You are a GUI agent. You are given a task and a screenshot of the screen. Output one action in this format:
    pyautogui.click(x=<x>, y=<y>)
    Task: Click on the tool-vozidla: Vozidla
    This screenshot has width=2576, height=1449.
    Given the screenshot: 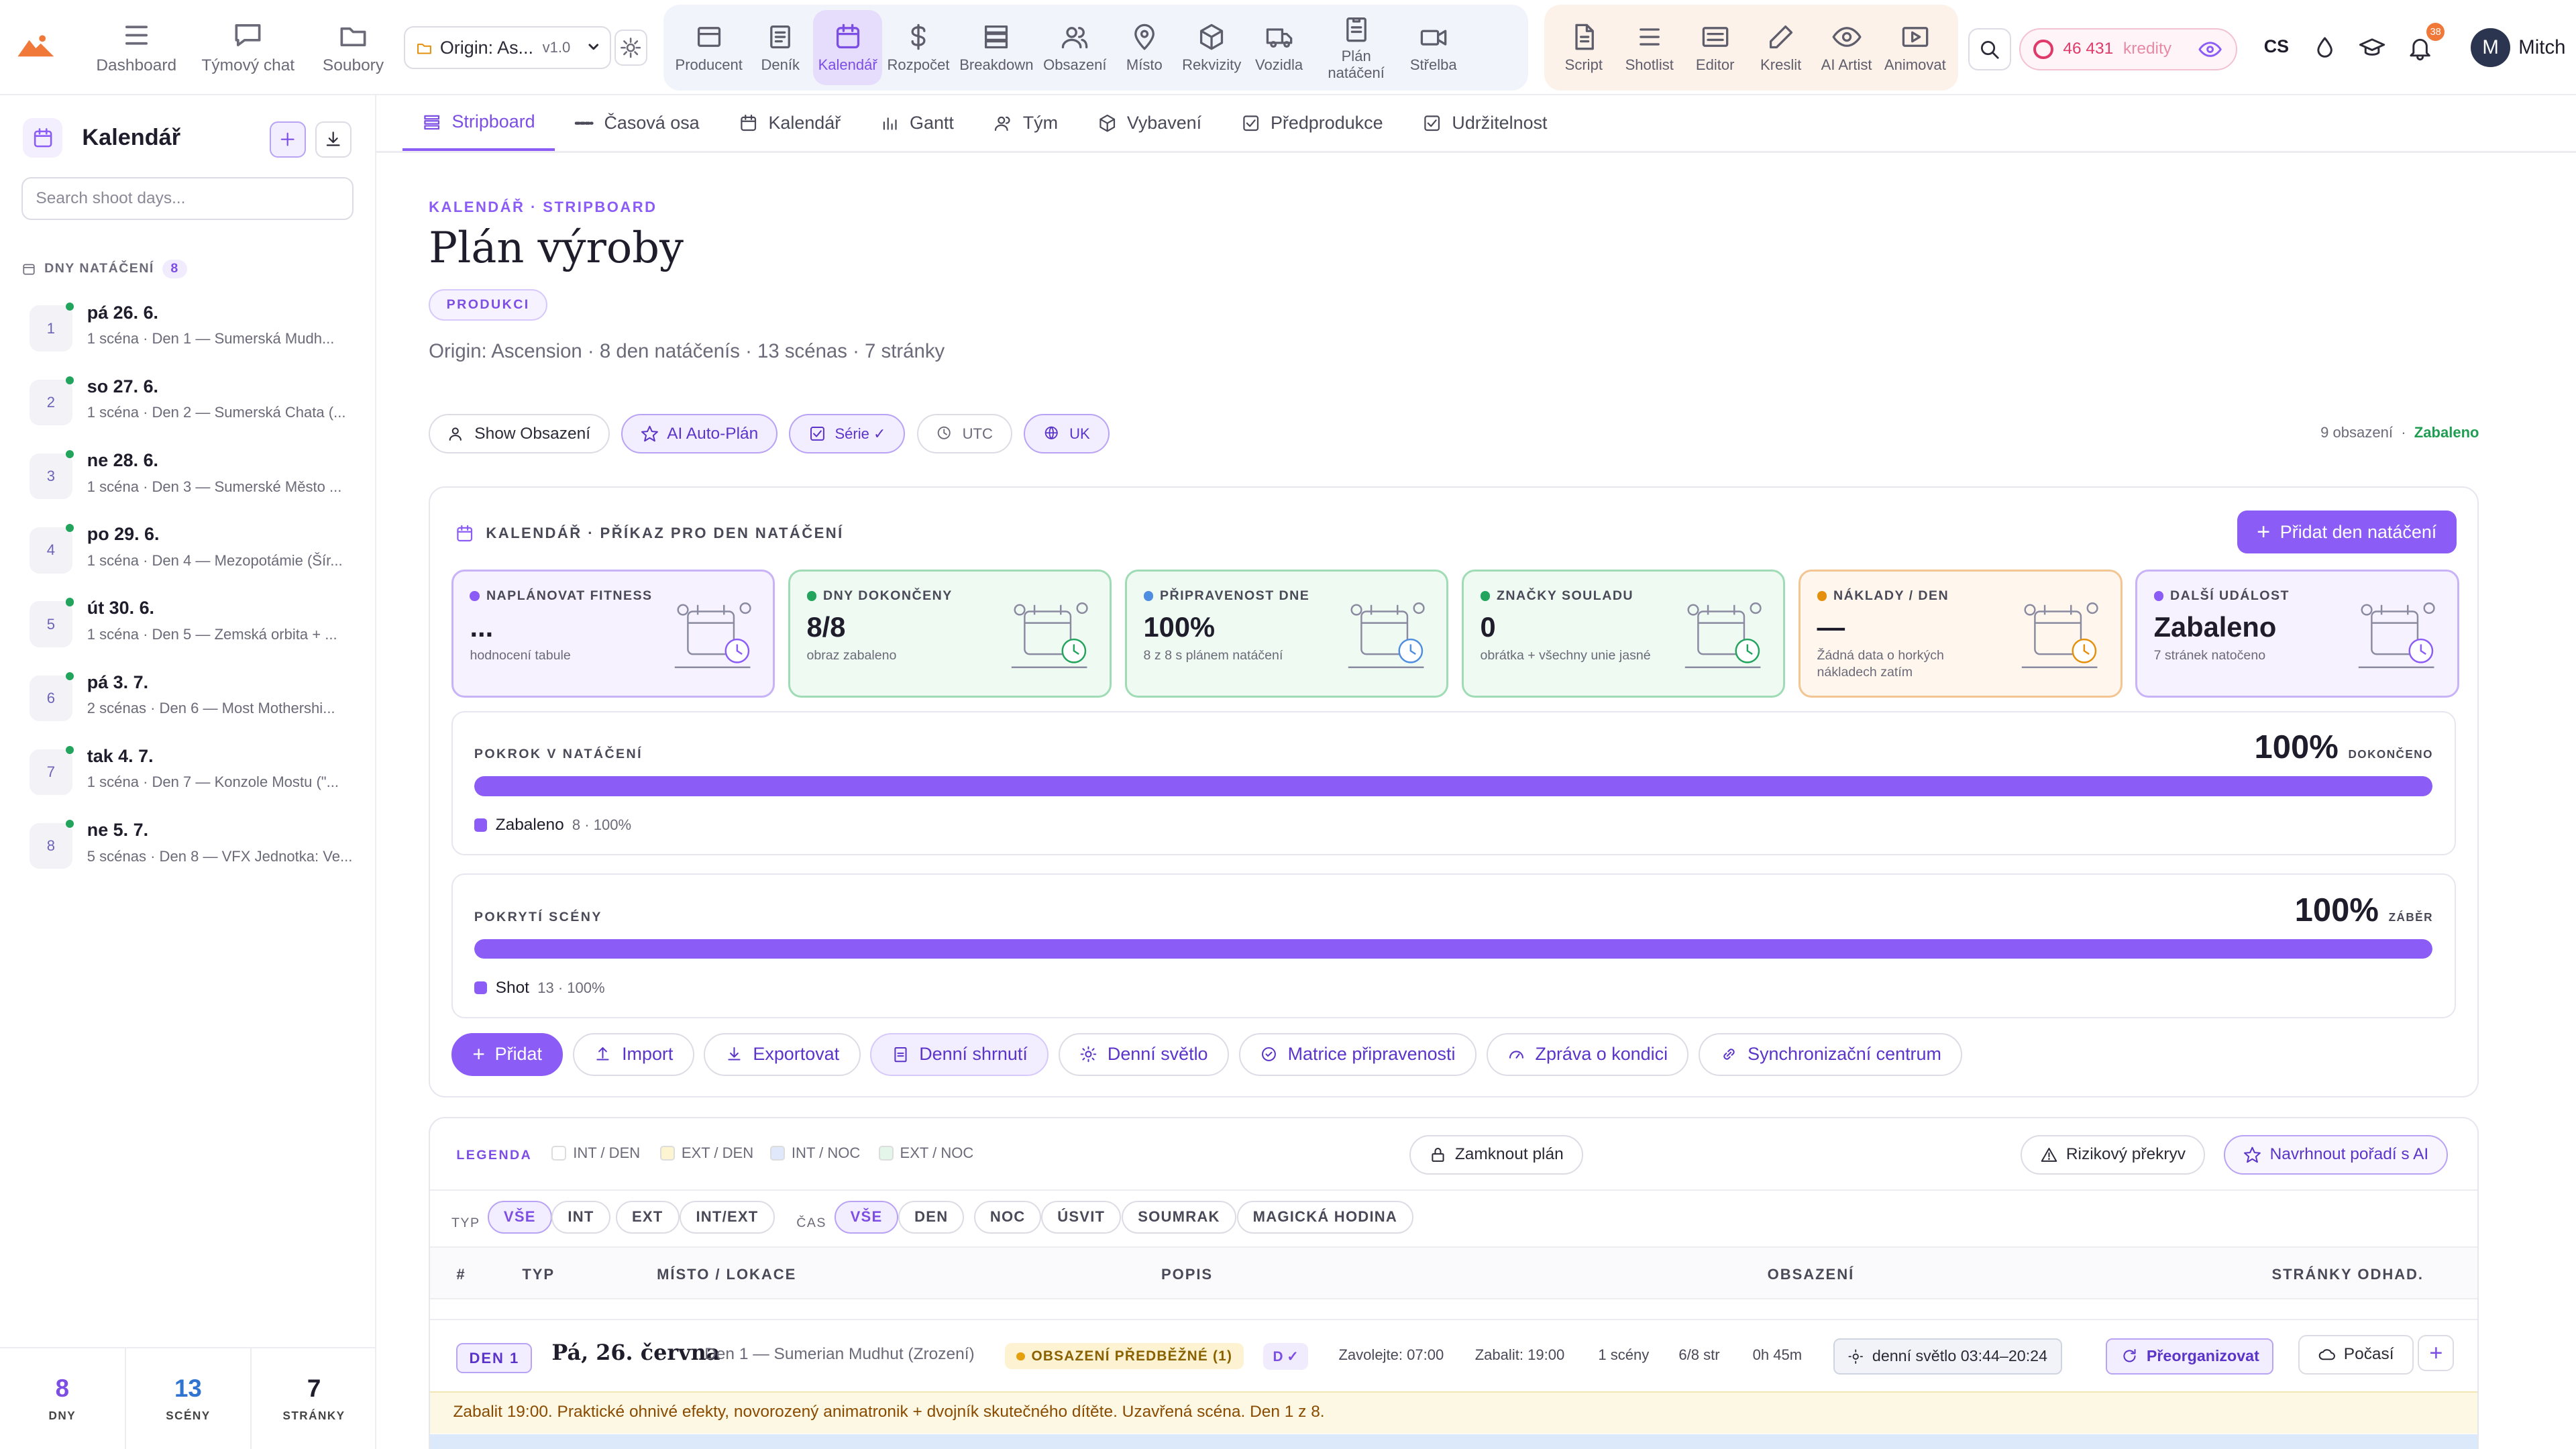 What is the action you would take?
    pyautogui.click(x=1279, y=48)
    